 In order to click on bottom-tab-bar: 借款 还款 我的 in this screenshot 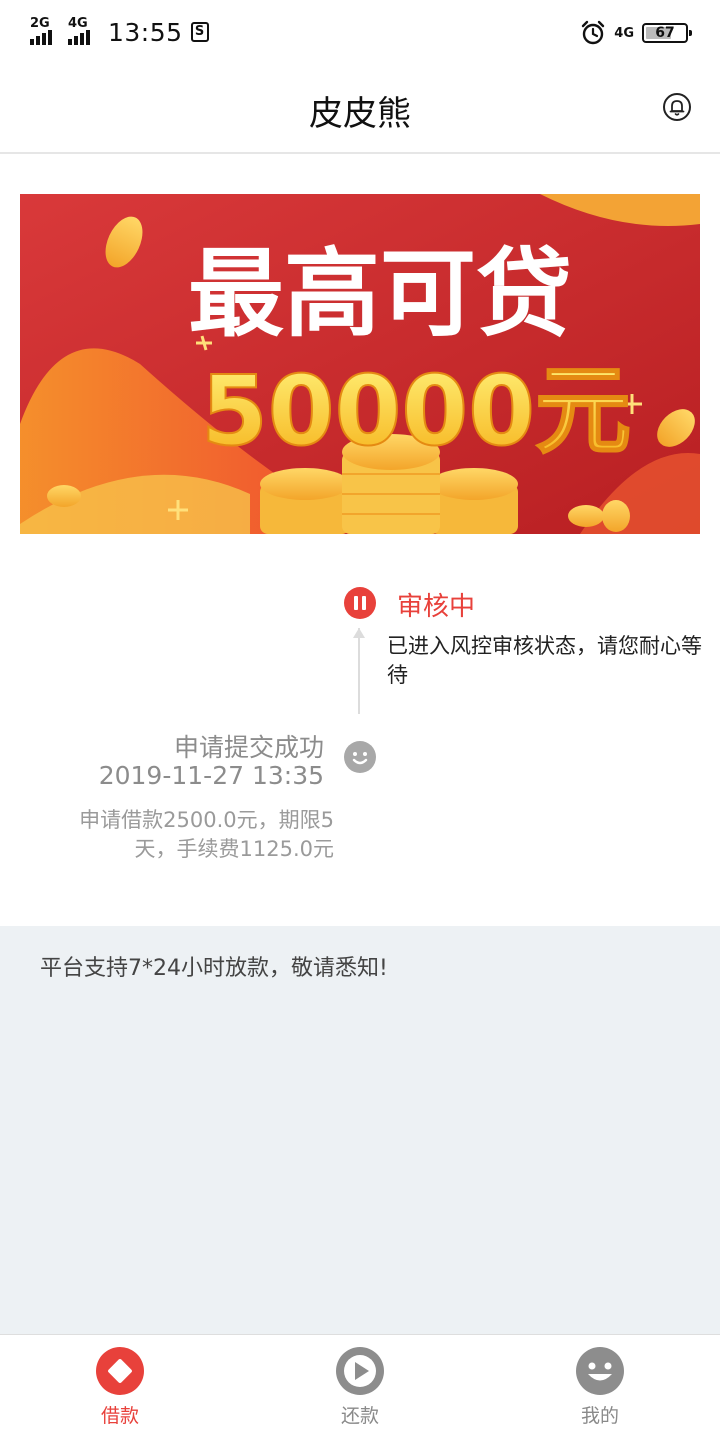, I will do `click(360, 1385)`.